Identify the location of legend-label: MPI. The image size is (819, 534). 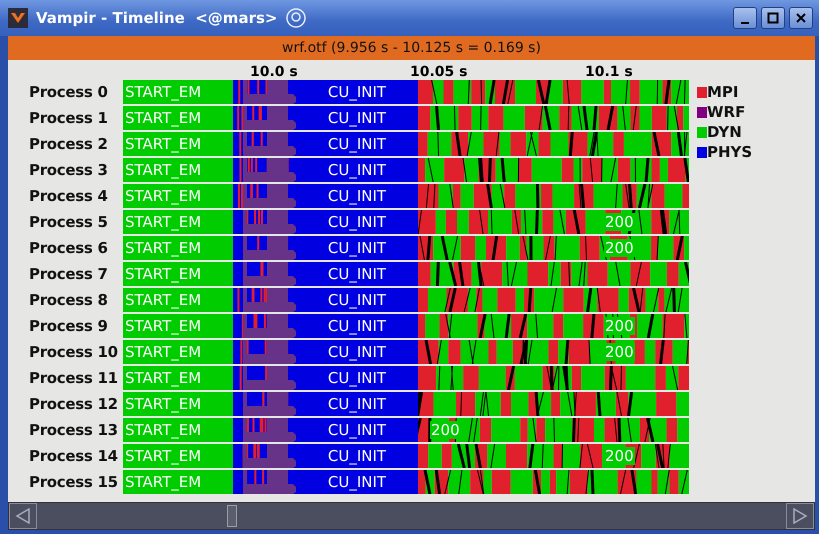
(723, 92).